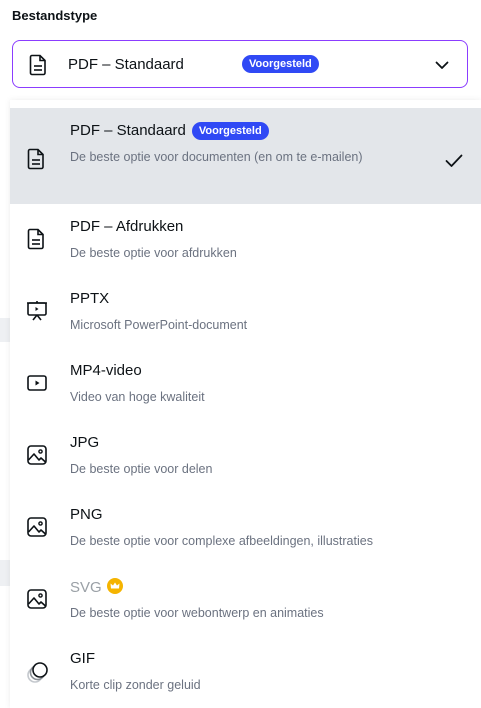 The height and width of the screenshot is (708, 481). Describe the element at coordinates (55, 15) in the screenshot. I see `file-type-label: Bestandstype` at that location.